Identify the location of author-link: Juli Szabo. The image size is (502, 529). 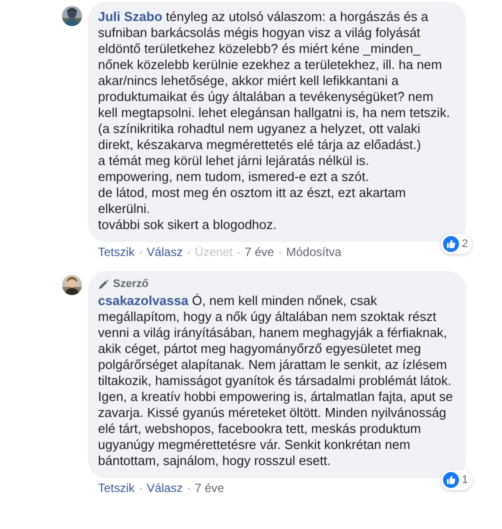
(130, 16).